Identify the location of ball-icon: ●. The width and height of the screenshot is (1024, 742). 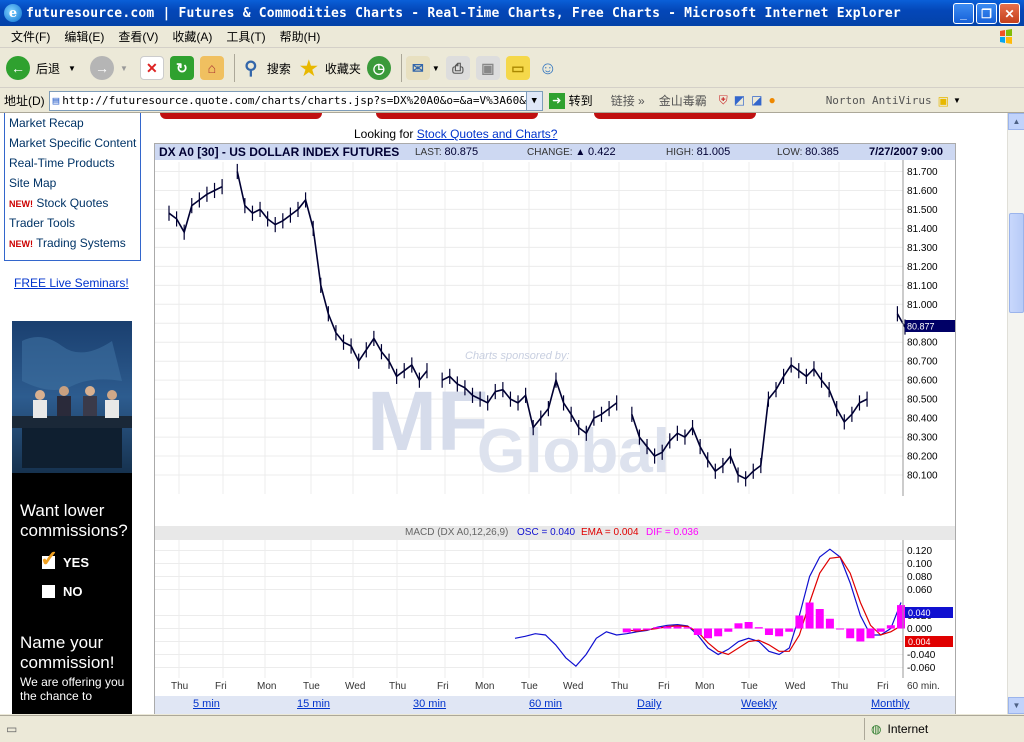
(771, 100).